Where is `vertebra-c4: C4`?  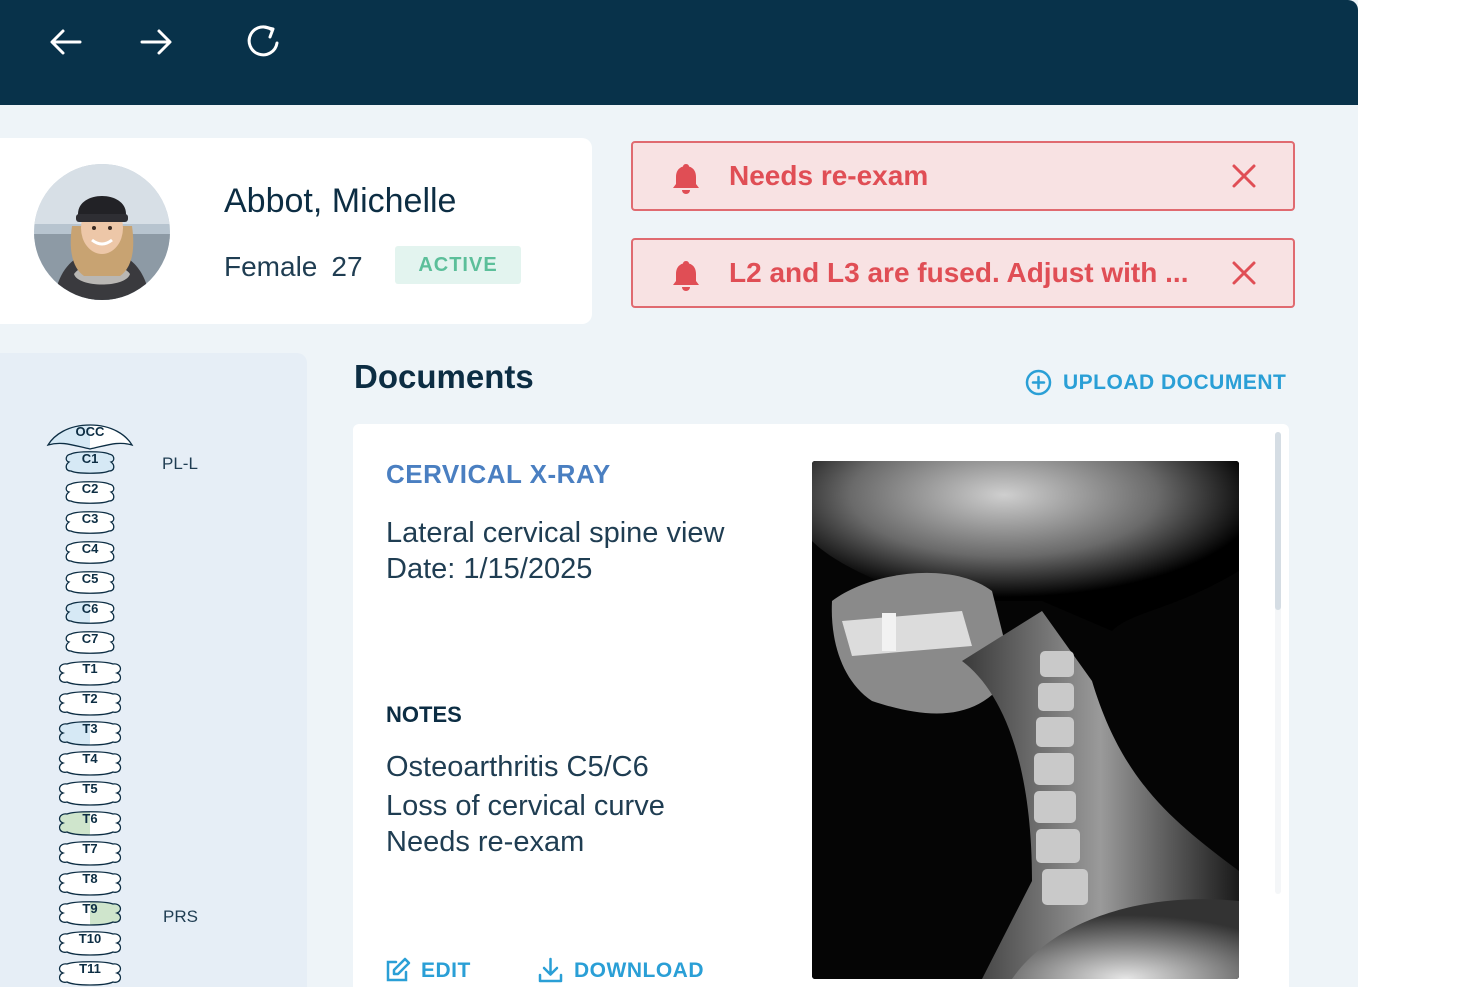
vertebra-c4: C4 is located at coordinates (90, 552).